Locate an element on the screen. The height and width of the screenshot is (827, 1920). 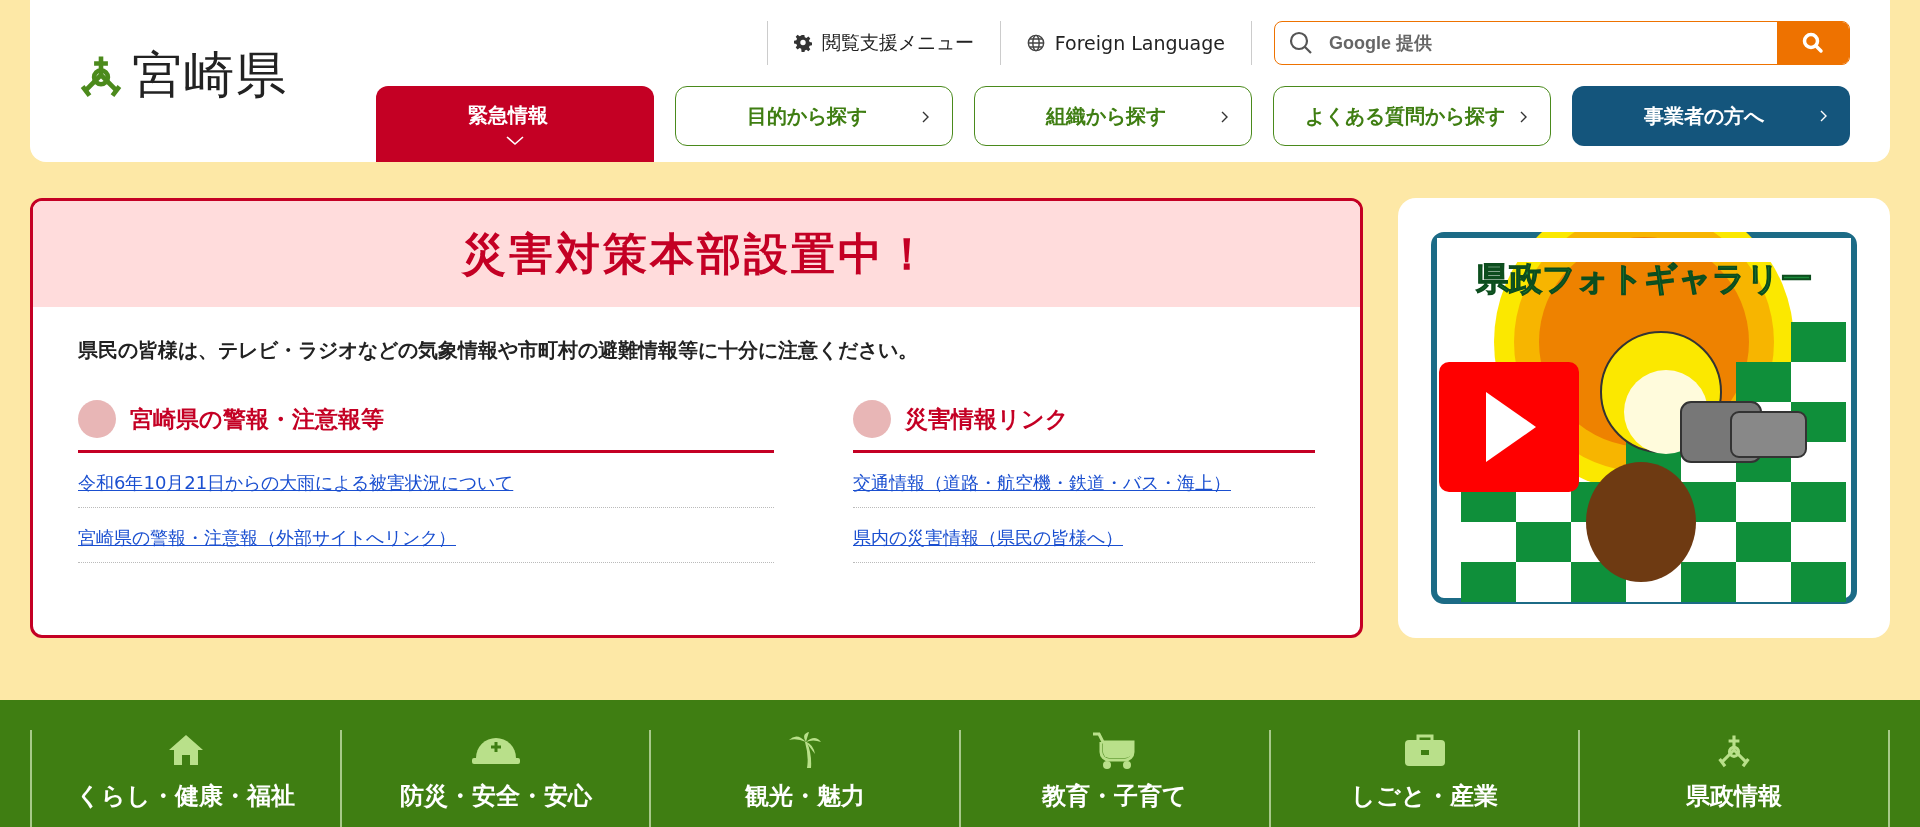
photo-gallery-banner: 県政フォトギャラリー is located at coordinates (1644, 418).